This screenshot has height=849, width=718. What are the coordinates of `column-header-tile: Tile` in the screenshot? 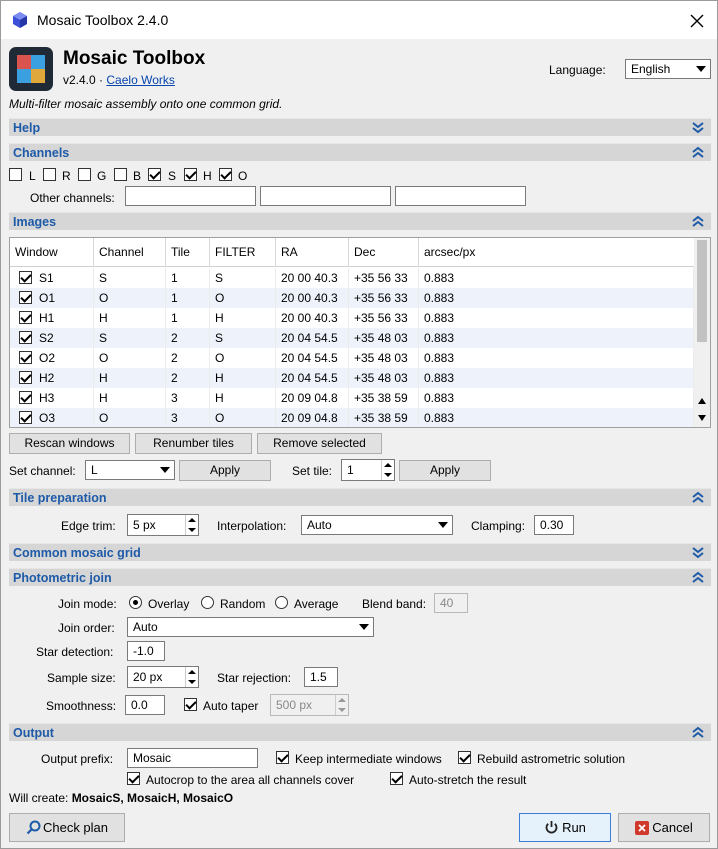 It's located at (188, 252).